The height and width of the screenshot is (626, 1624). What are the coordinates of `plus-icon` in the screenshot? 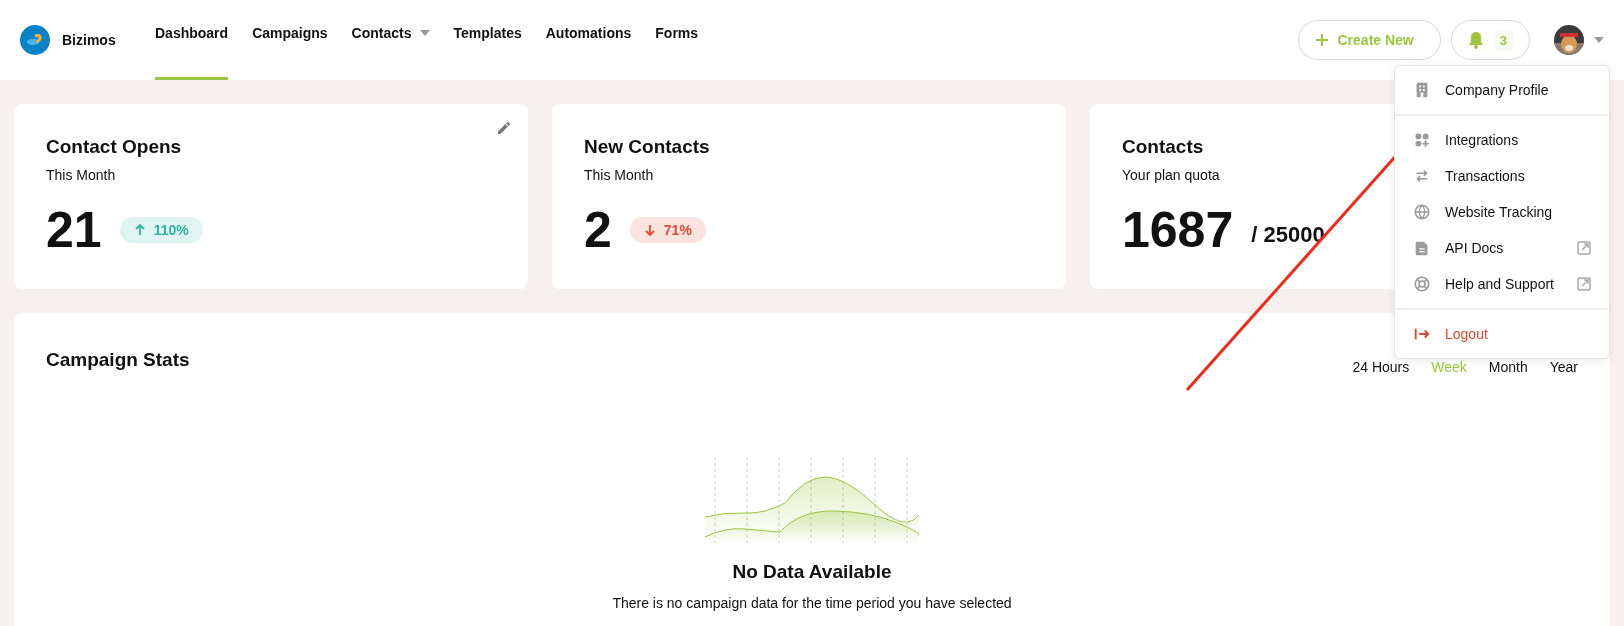 It's located at (1321, 40).